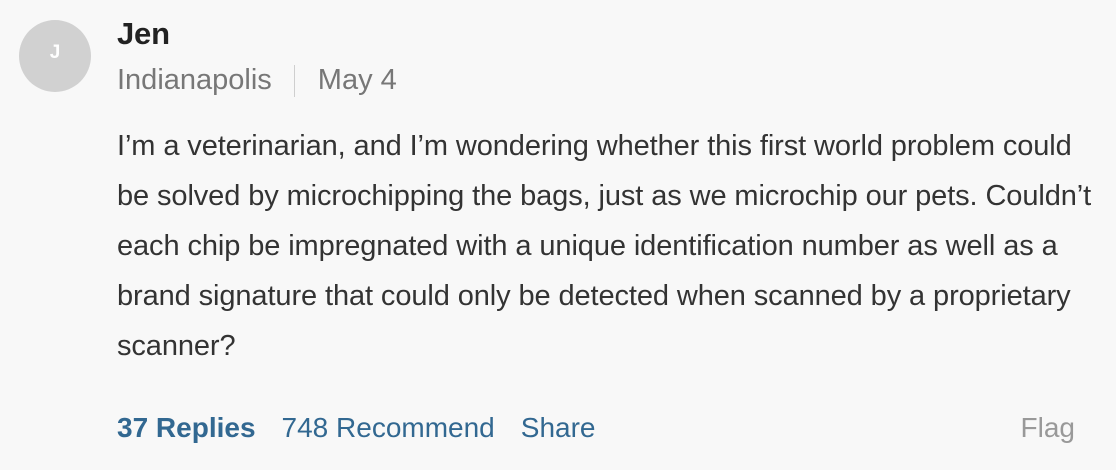  I want to click on meta-divider, so click(294, 80).